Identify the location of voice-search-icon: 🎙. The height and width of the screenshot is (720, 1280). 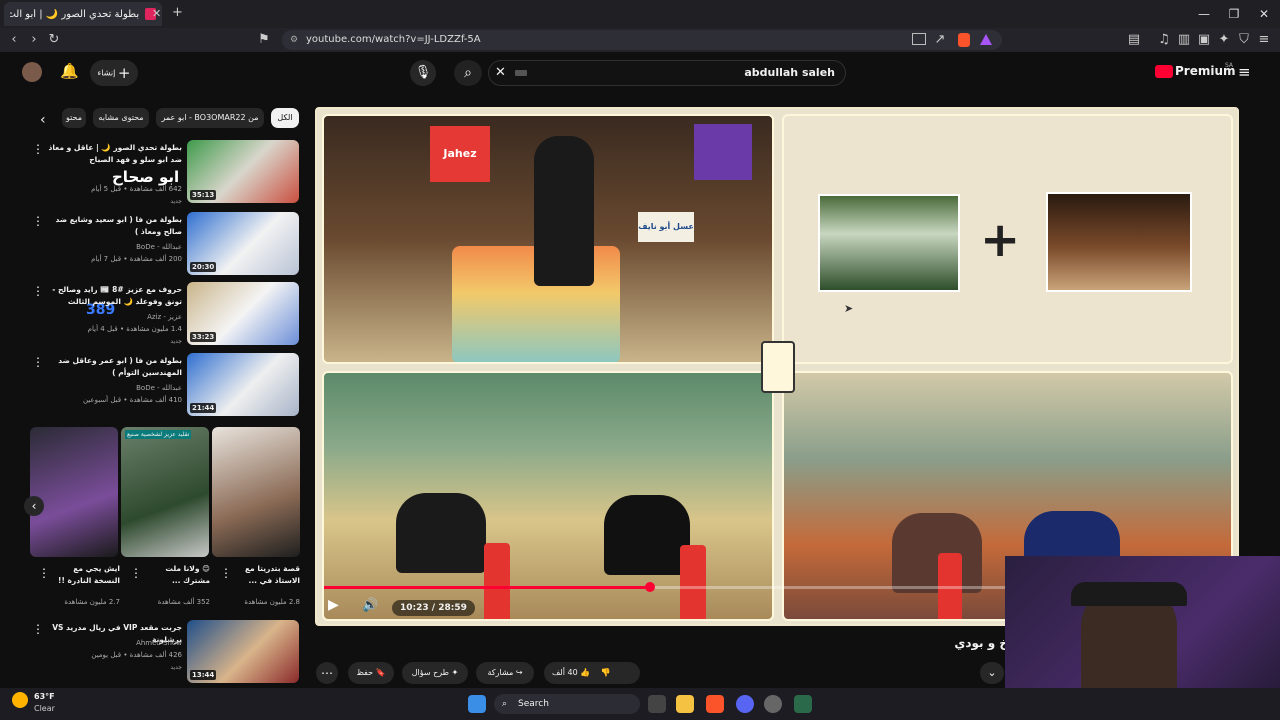
(423, 73).